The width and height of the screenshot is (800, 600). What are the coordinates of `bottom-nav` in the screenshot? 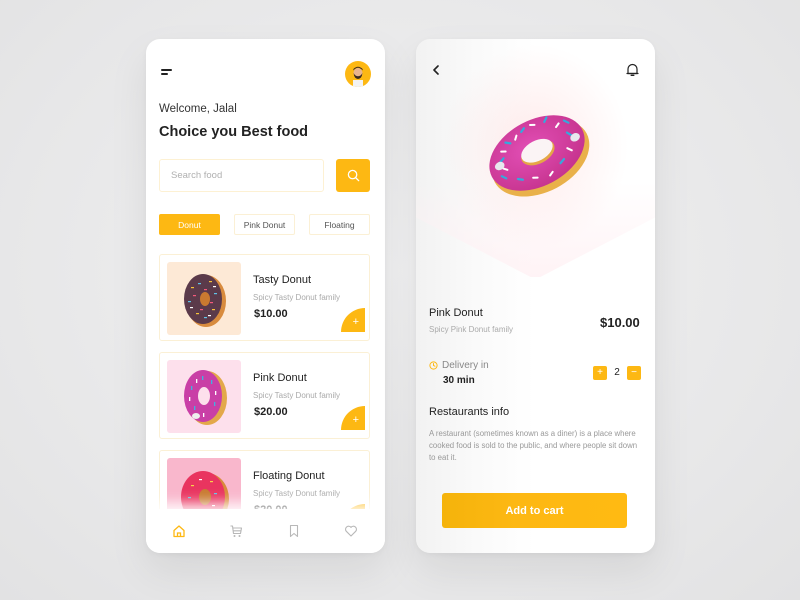 It's located at (265, 531).